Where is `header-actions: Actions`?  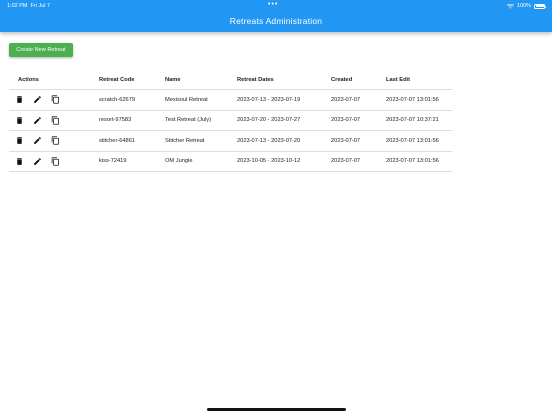 header-actions: Actions is located at coordinates (28, 79).